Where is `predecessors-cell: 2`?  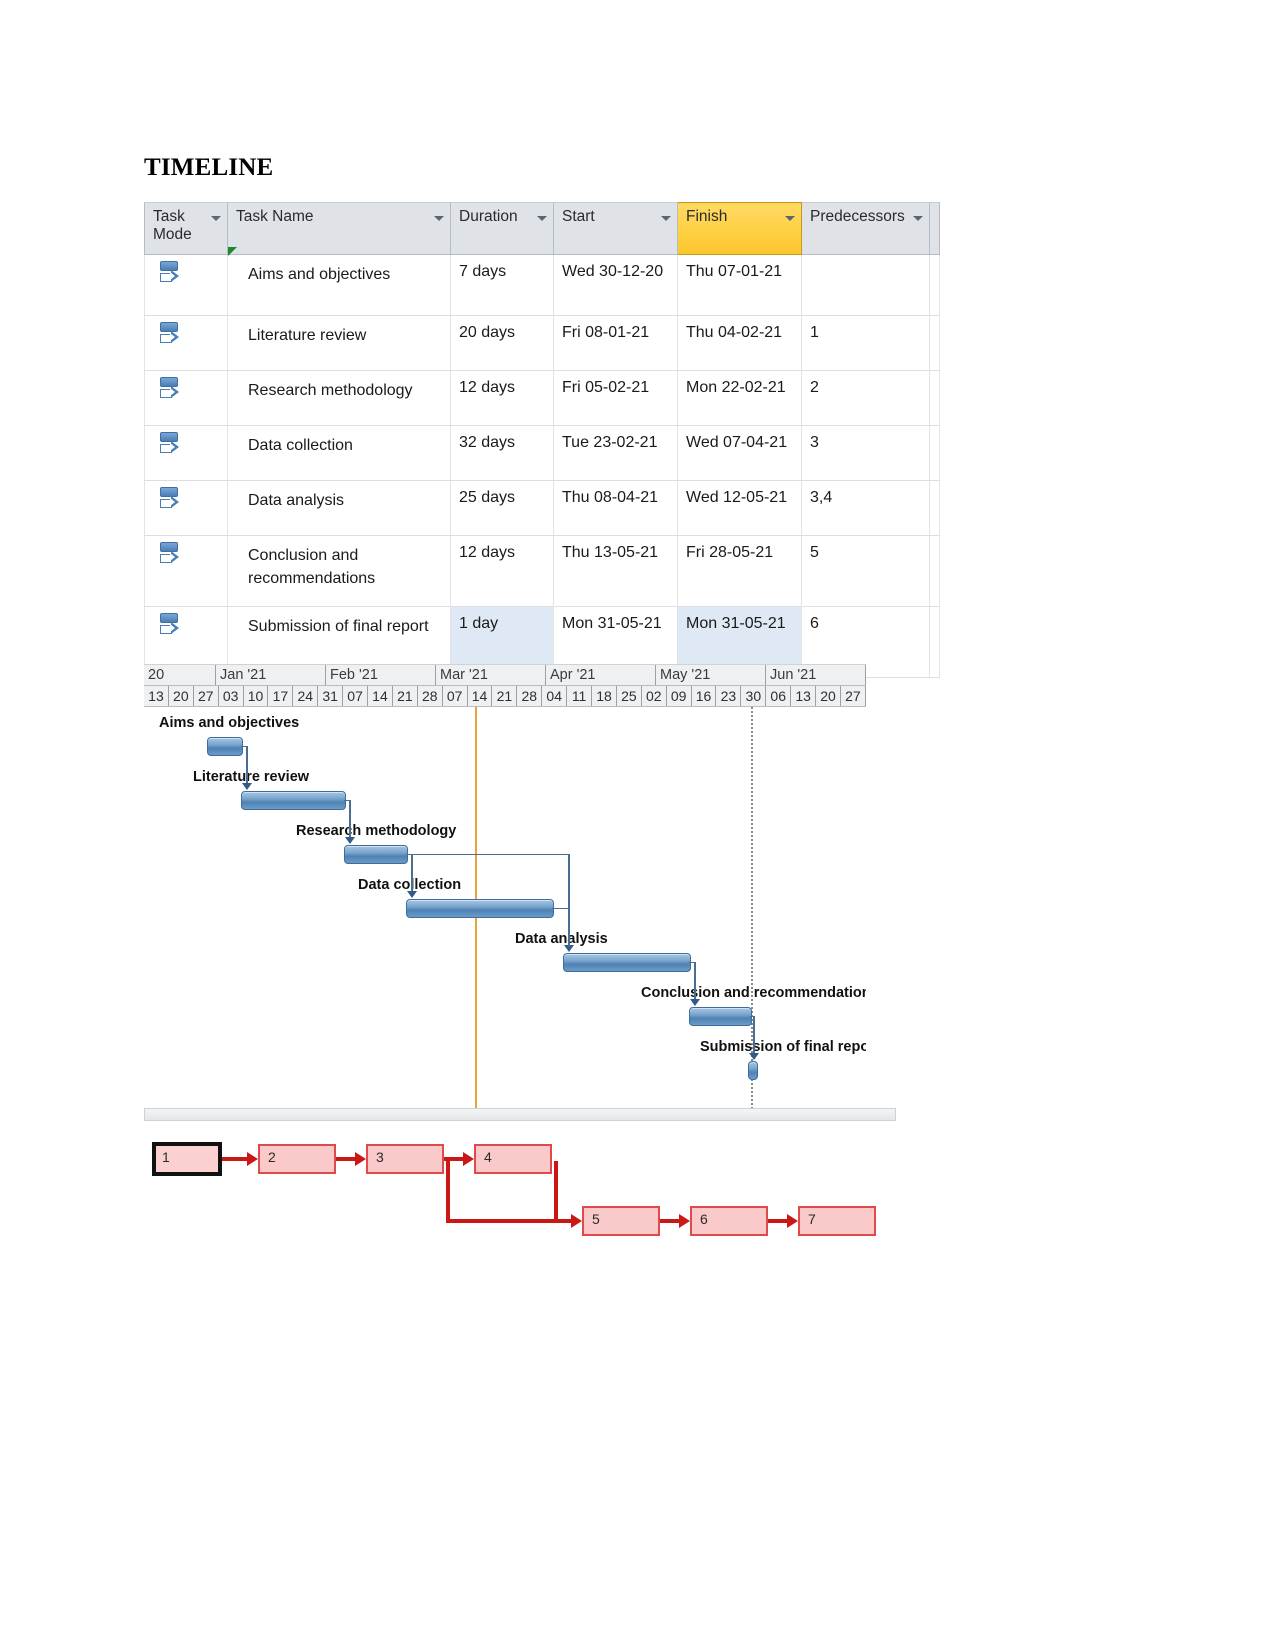 predecessors-cell: 2 is located at coordinates (865, 398).